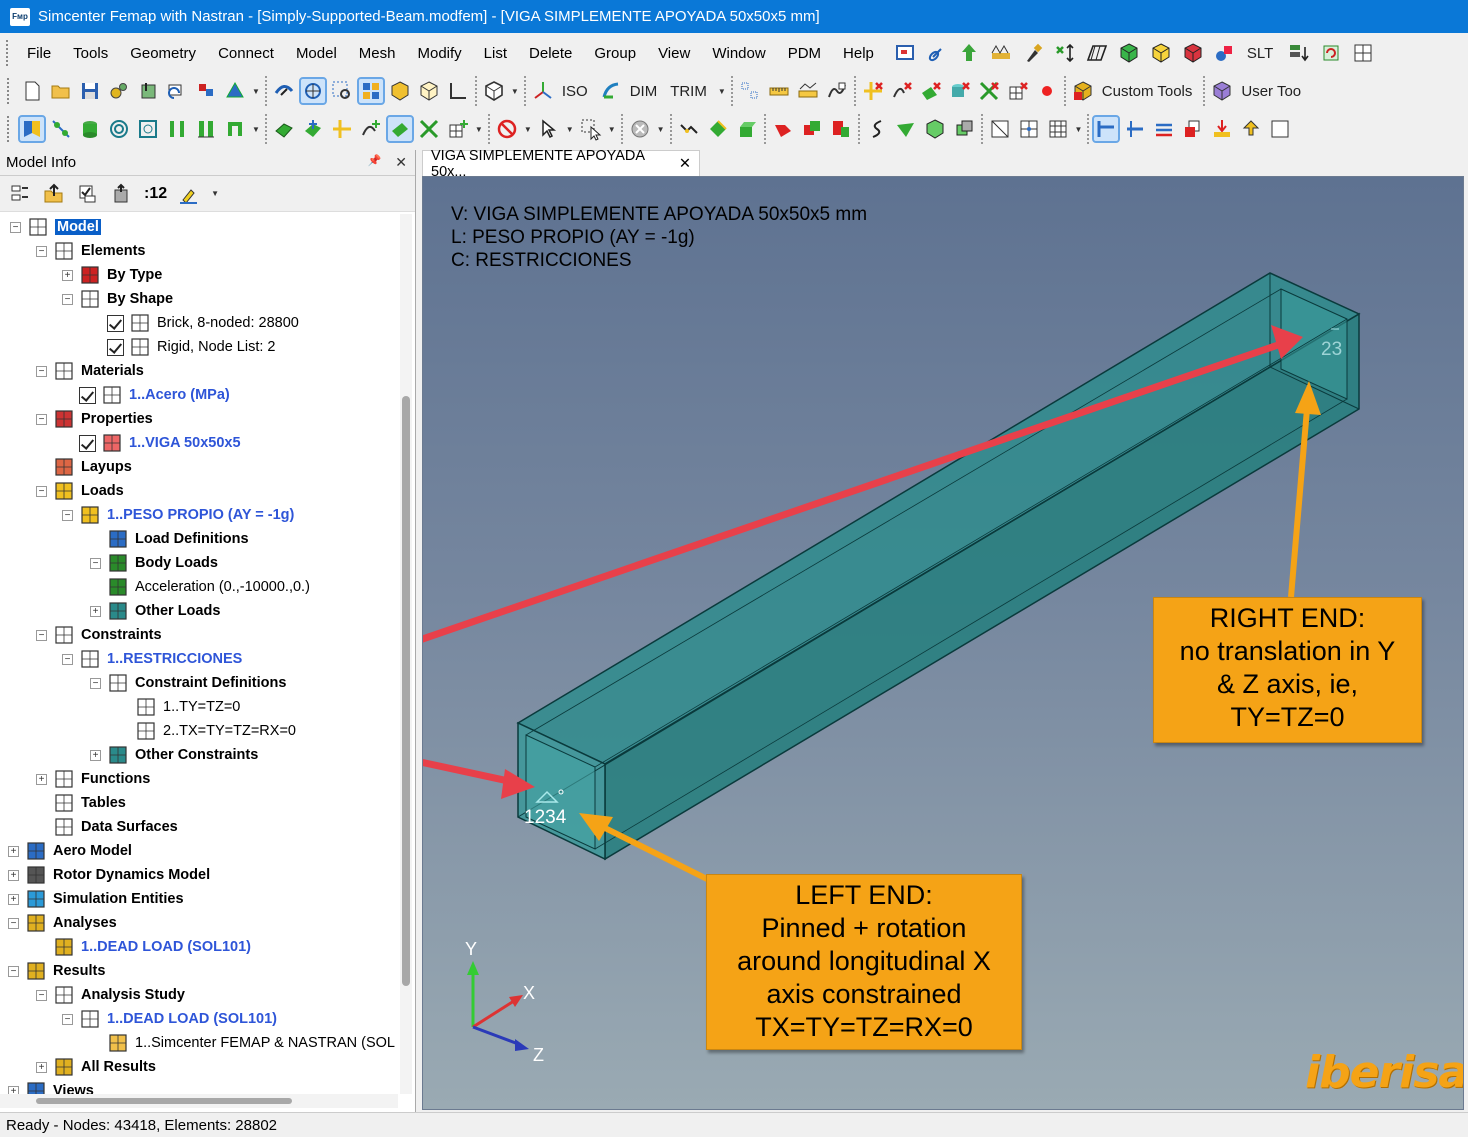 The height and width of the screenshot is (1137, 1468). Describe the element at coordinates (1047, 91) in the screenshot. I see `record-icon` at that location.